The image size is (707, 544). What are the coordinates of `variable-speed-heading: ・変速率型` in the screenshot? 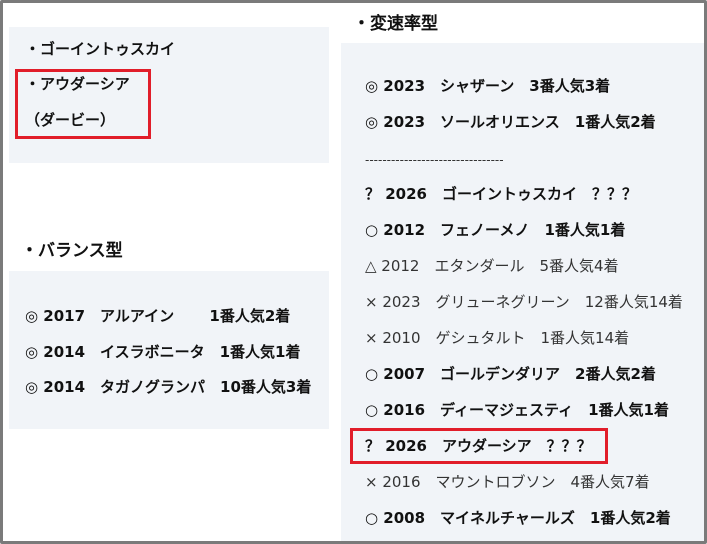 It's located at (395, 24).